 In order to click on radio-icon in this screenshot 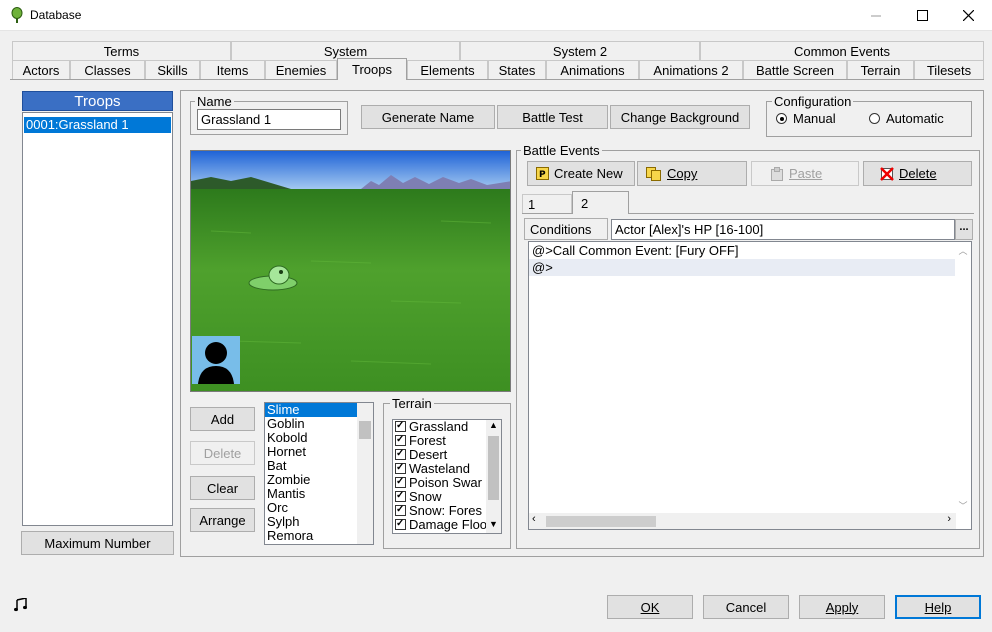, I will do `click(874, 118)`.